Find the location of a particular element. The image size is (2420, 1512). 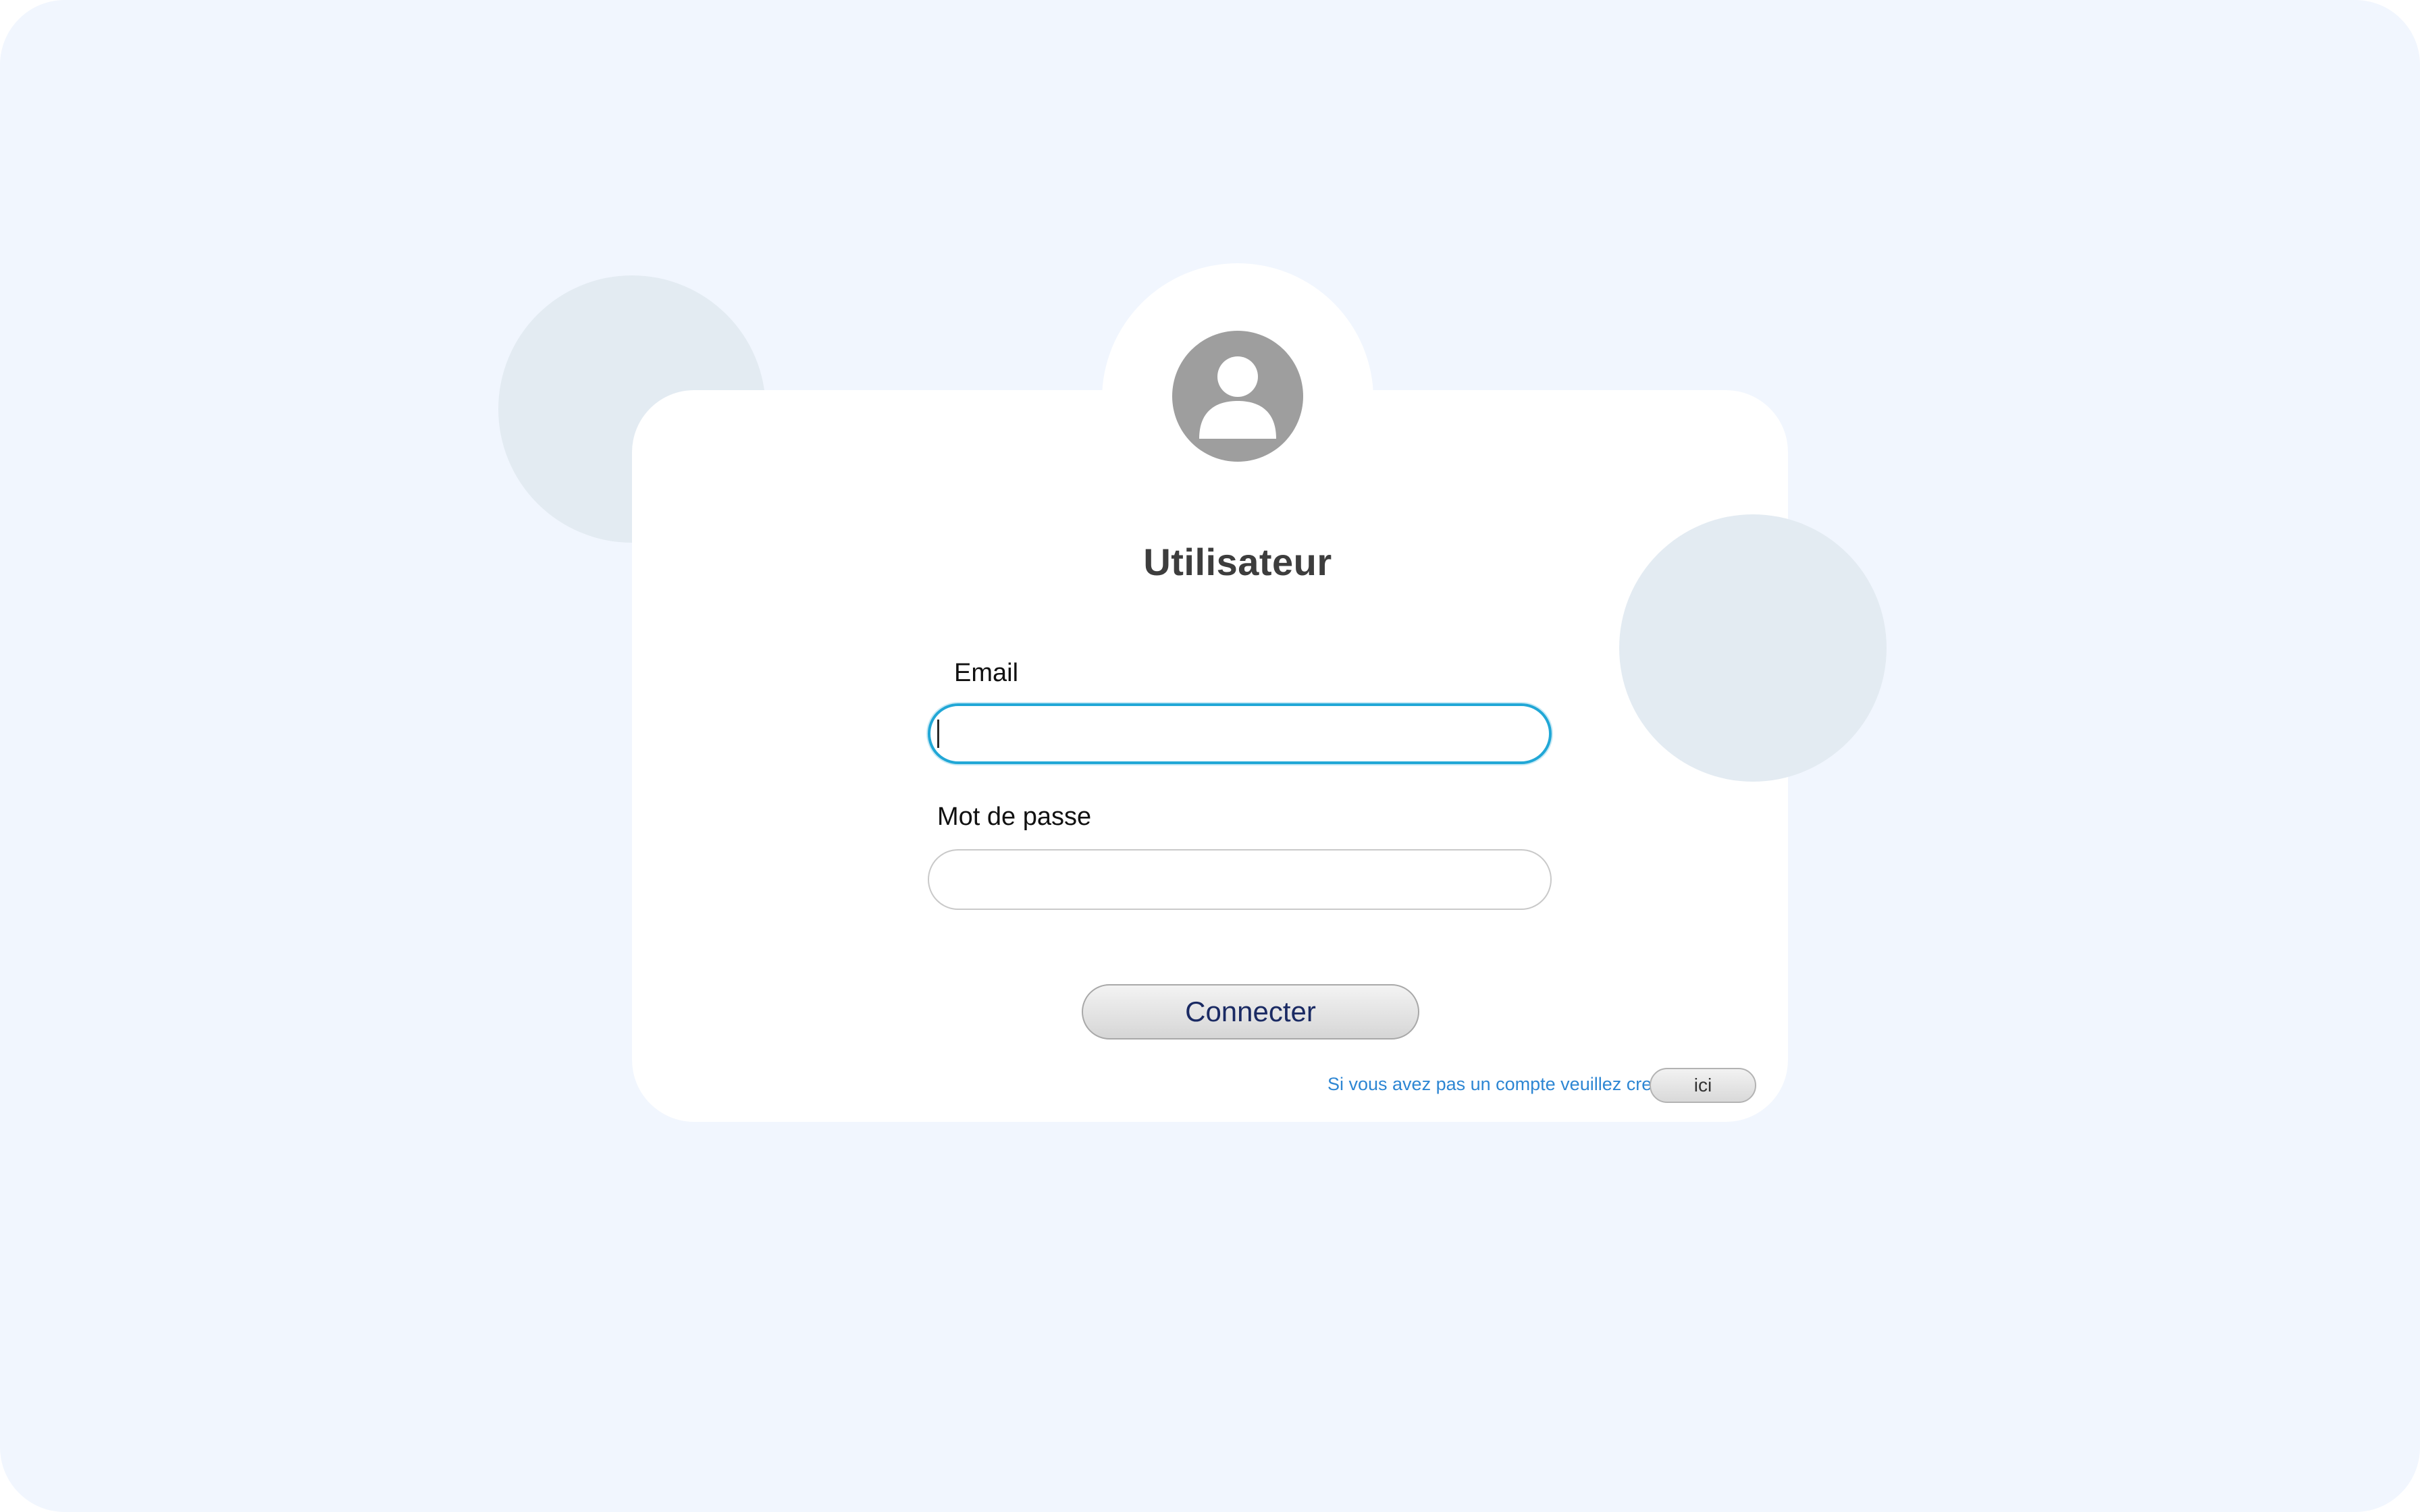

connect-button: Connecter is located at coordinates (1250, 1012).